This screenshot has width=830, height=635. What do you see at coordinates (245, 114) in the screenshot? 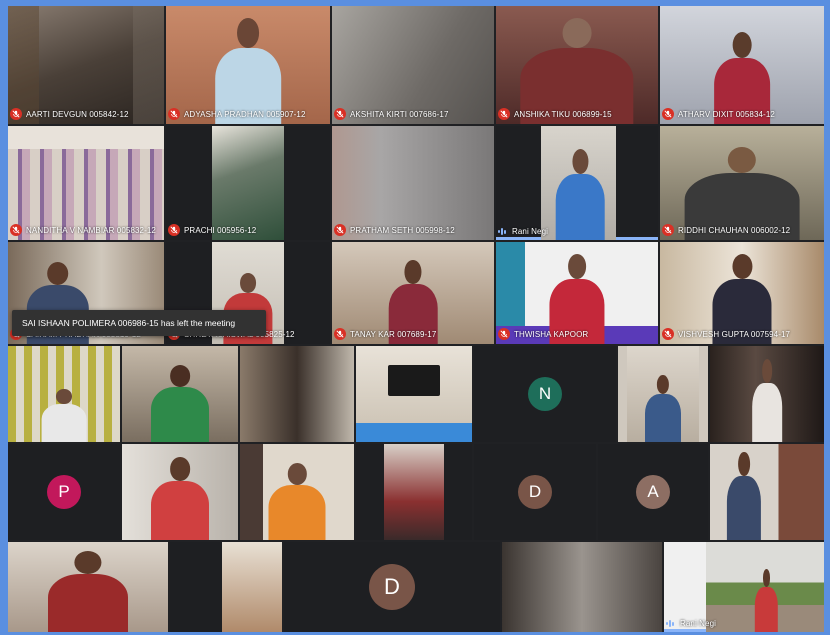
I see `participant-name: ADYASHA PRADHAN 005907-12` at bounding box center [245, 114].